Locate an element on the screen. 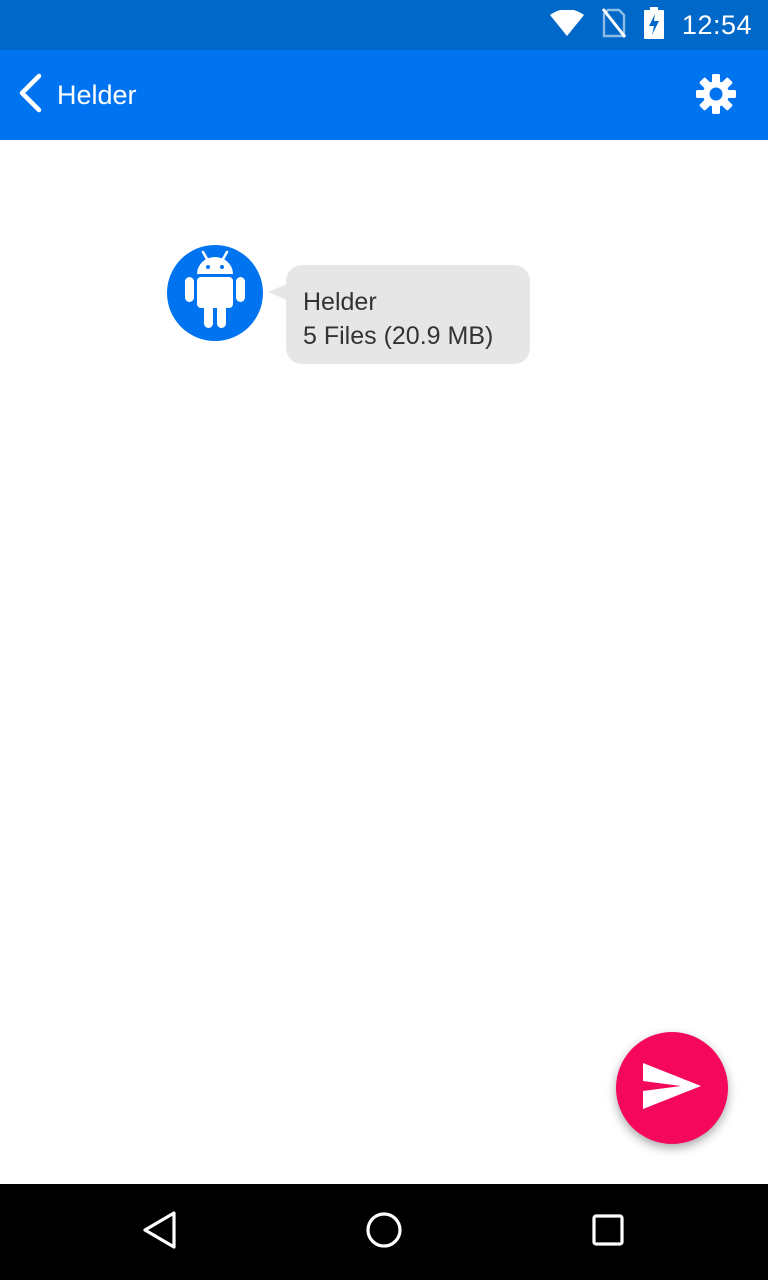  home-circle-icon is located at coordinates (384, 1232).